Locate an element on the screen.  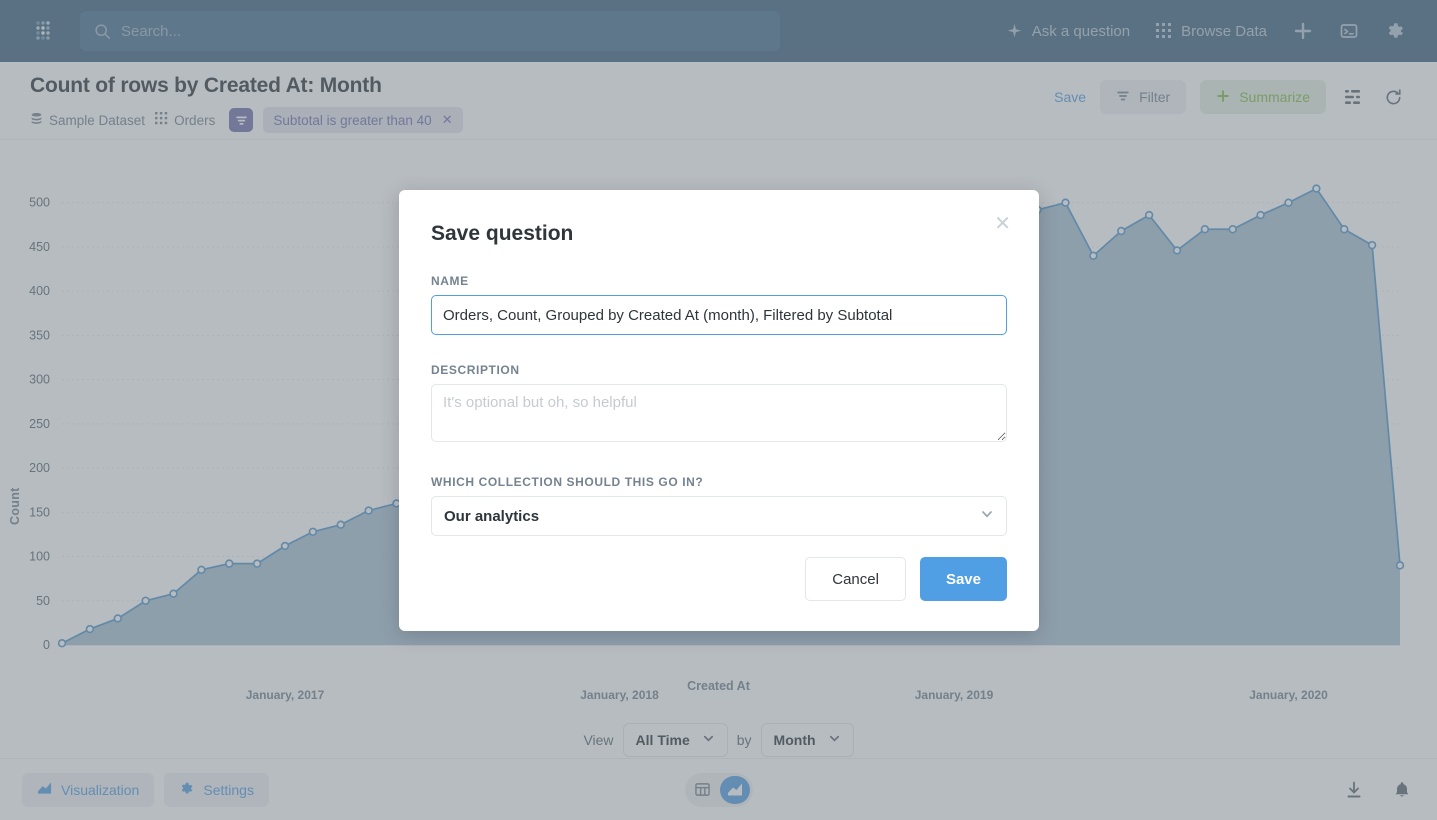
modal-actions: Cancel Save is located at coordinates (906, 579).